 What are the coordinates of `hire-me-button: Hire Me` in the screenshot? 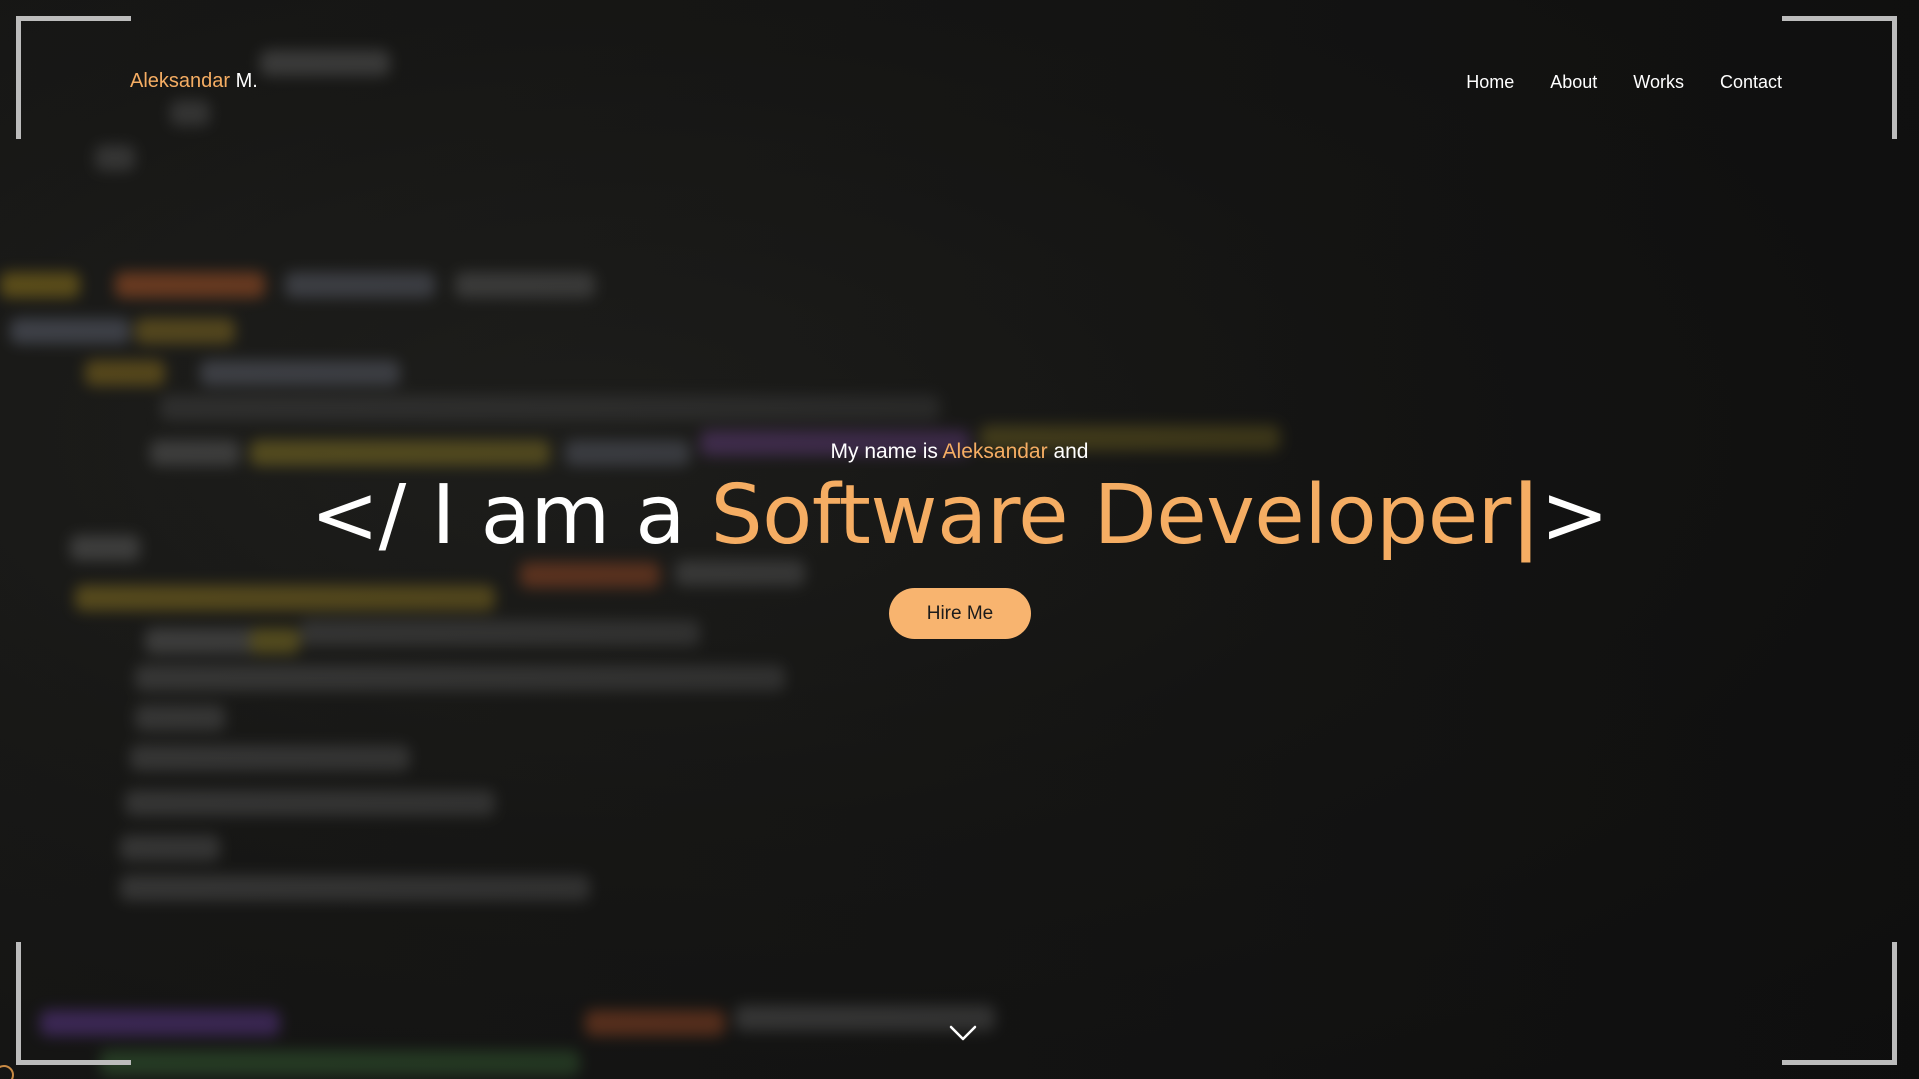 It's located at (960, 613).